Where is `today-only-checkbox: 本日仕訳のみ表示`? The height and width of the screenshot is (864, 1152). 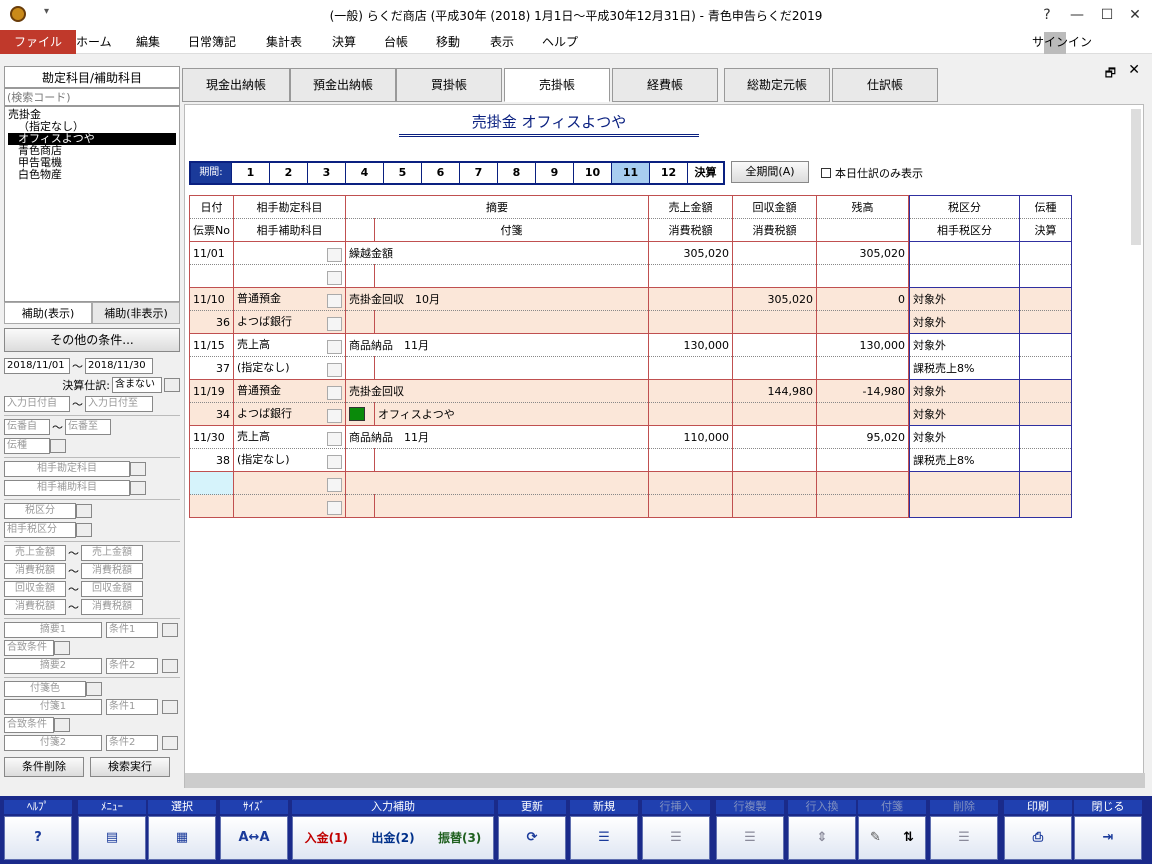
today-only-checkbox: 本日仕訳のみ表示 is located at coordinates (872, 173).